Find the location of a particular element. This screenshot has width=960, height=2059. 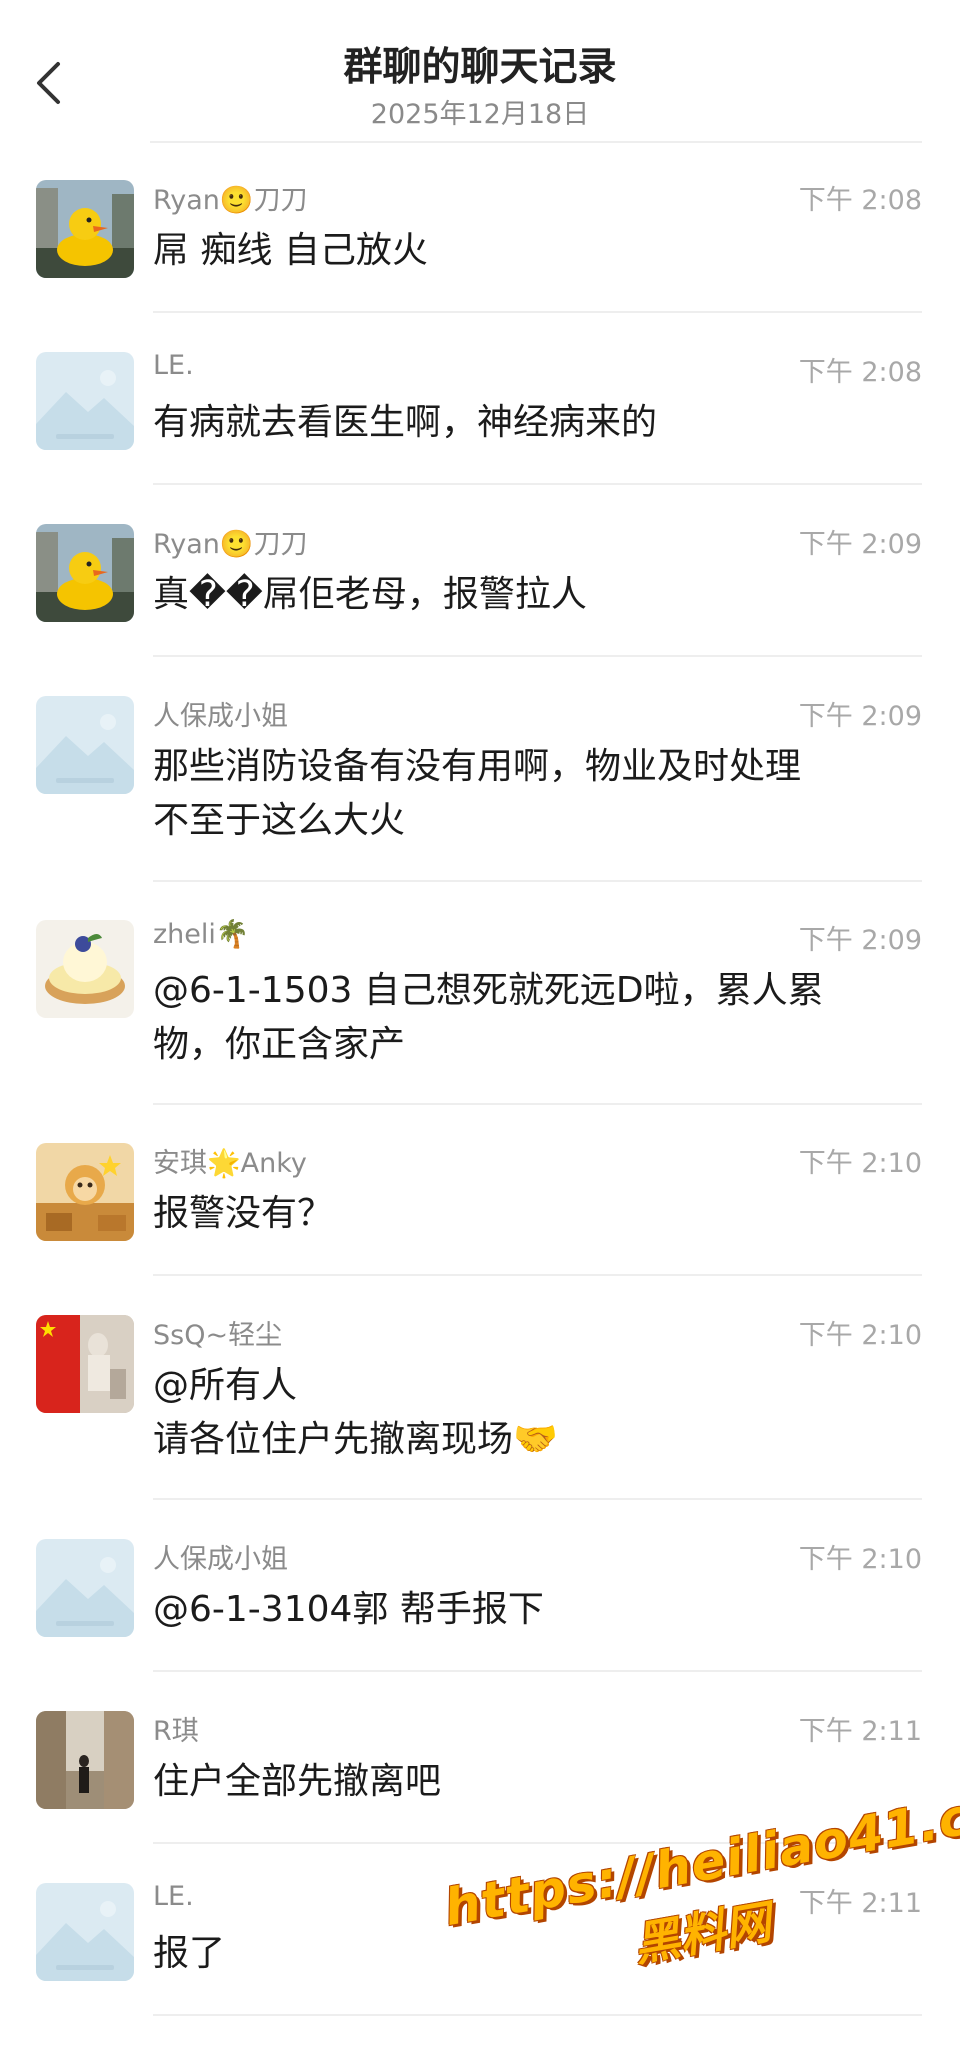

chat-history-header: 群聊的聊天记录 2025年12月18日 is located at coordinates (480, 70).